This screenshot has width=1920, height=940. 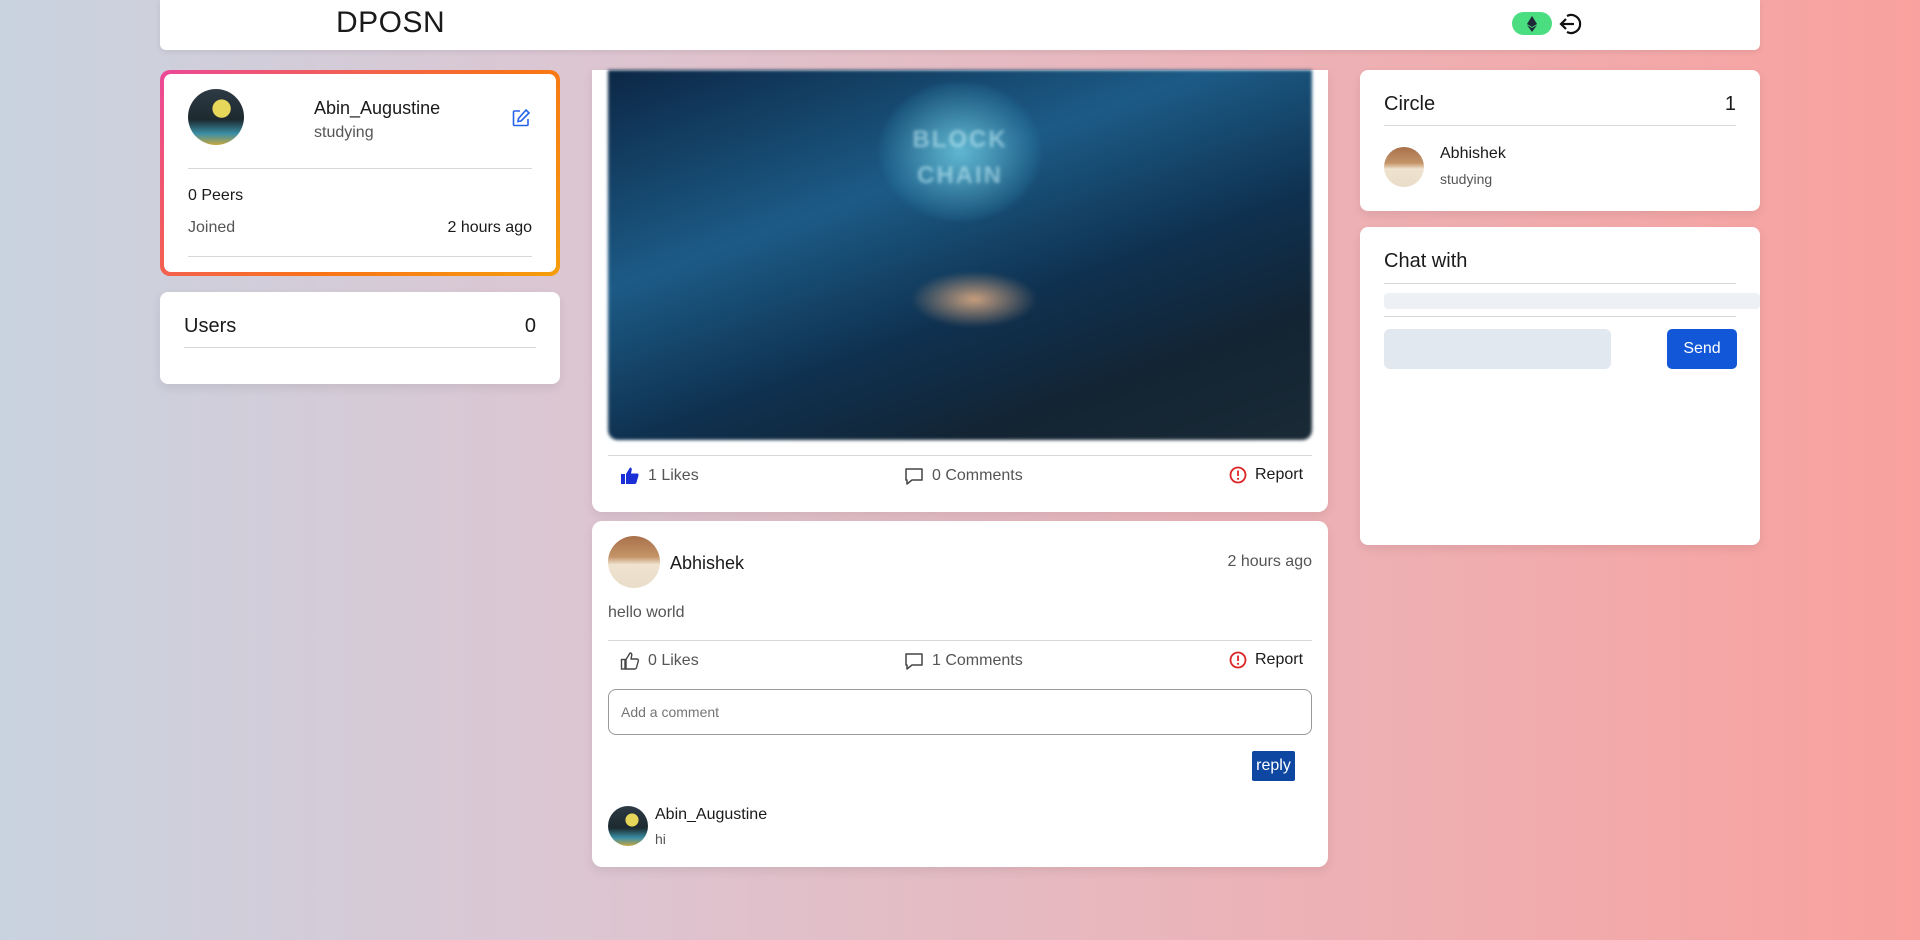 I want to click on comments-button: 0 Comments, so click(x=963, y=476).